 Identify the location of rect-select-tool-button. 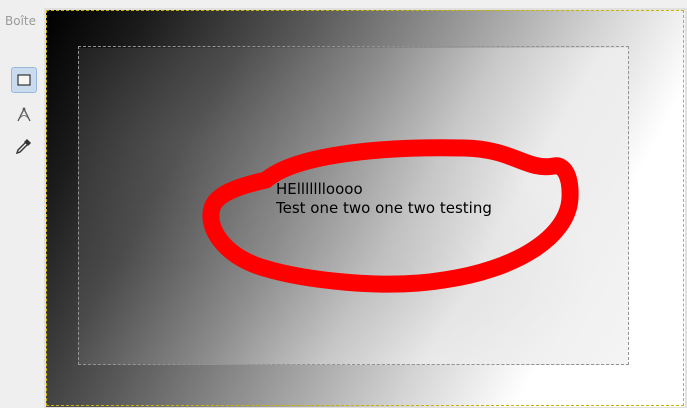
(24, 80).